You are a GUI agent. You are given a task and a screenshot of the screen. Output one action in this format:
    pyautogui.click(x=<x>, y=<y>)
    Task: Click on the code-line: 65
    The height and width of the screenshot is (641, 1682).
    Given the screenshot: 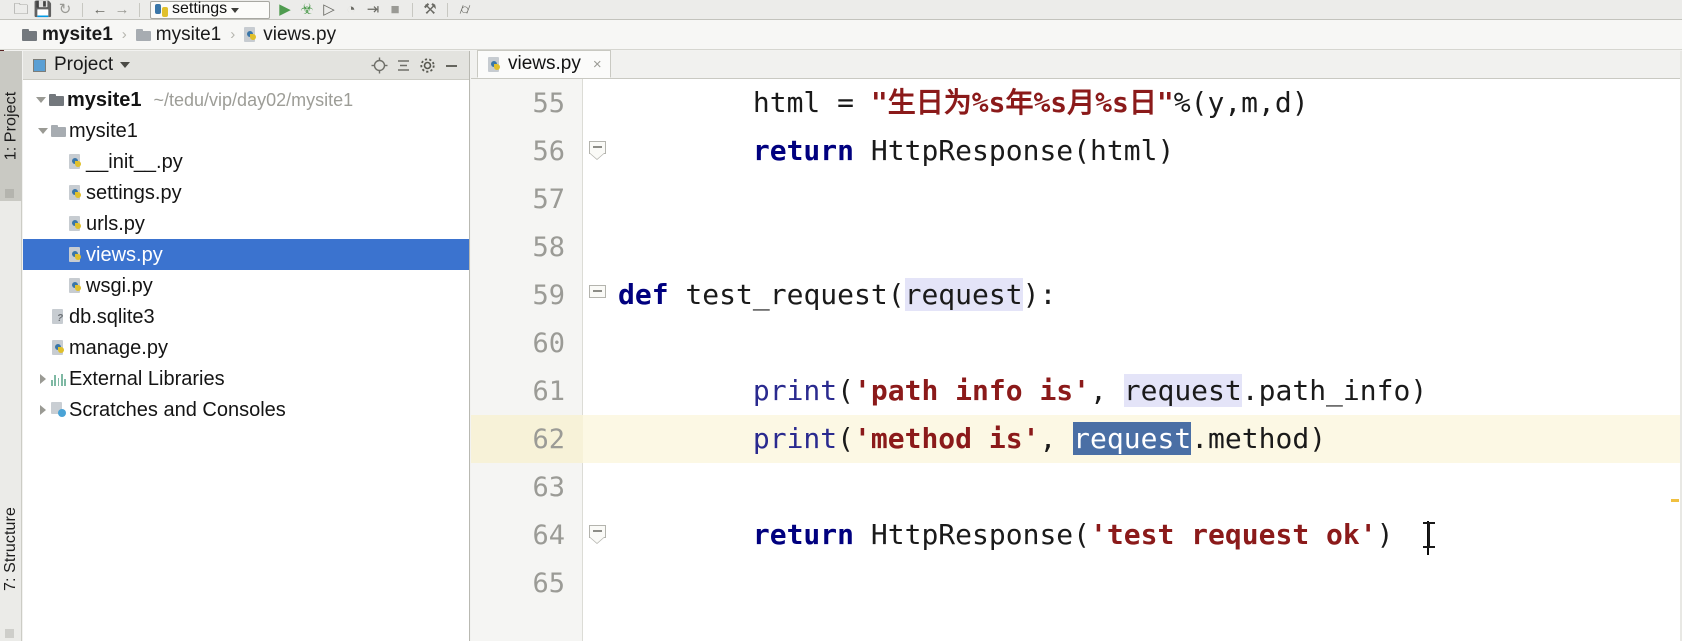 What is the action you would take?
    pyautogui.click(x=1076, y=583)
    